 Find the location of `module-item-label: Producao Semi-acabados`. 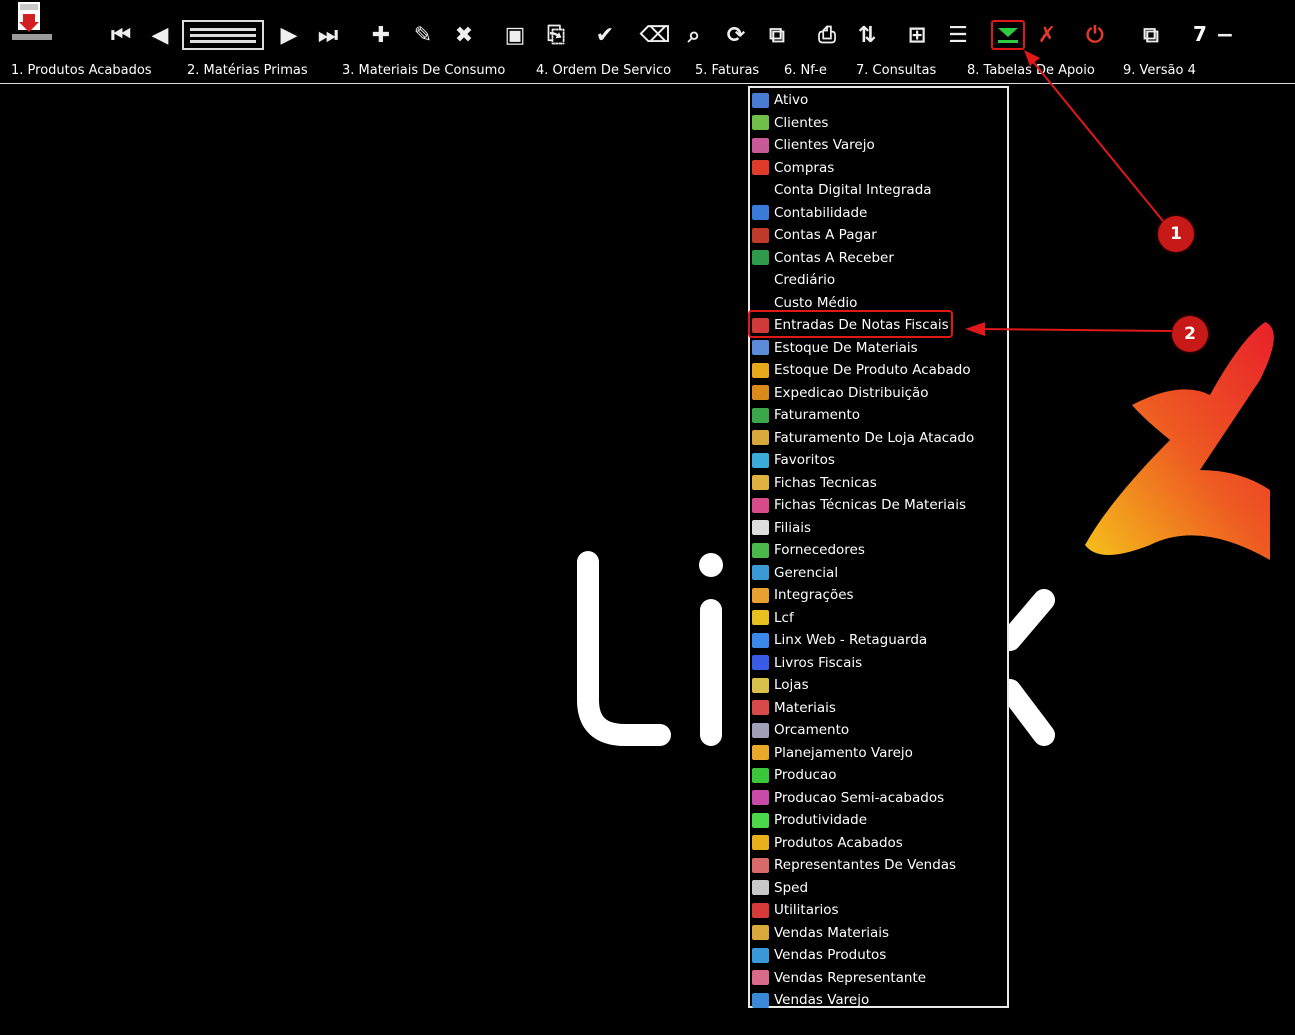

module-item-label: Producao Semi-acabados is located at coordinates (859, 797).